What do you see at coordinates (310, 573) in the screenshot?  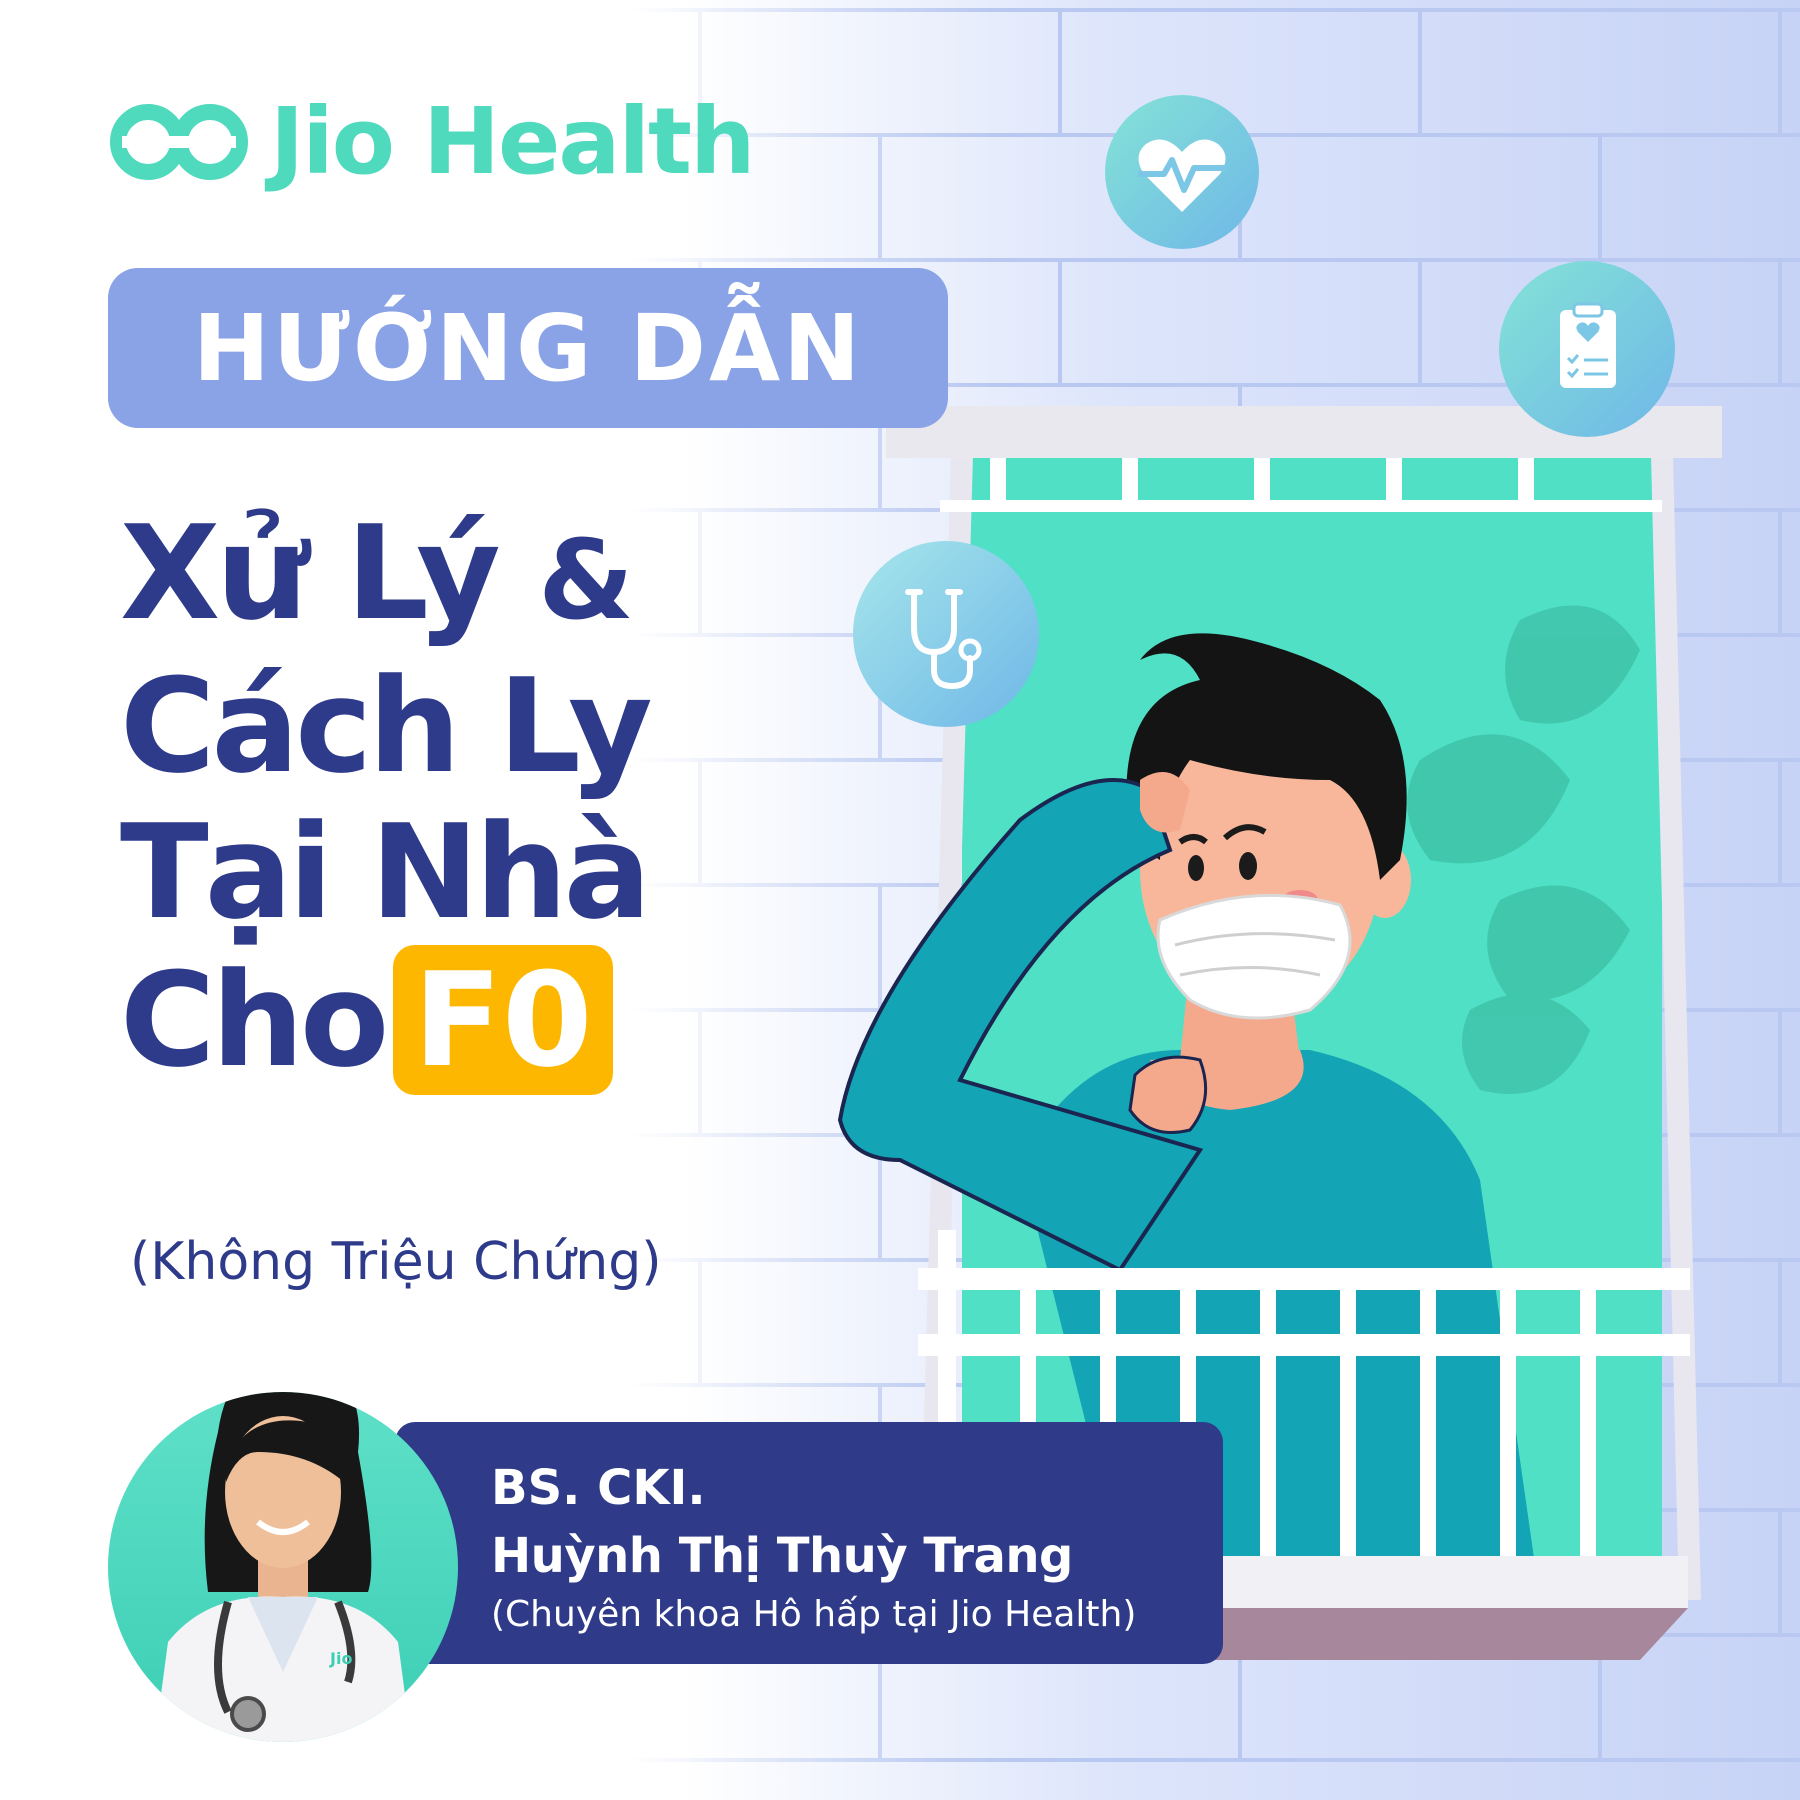 I see `headline-line-1-text: Xử Lý` at bounding box center [310, 573].